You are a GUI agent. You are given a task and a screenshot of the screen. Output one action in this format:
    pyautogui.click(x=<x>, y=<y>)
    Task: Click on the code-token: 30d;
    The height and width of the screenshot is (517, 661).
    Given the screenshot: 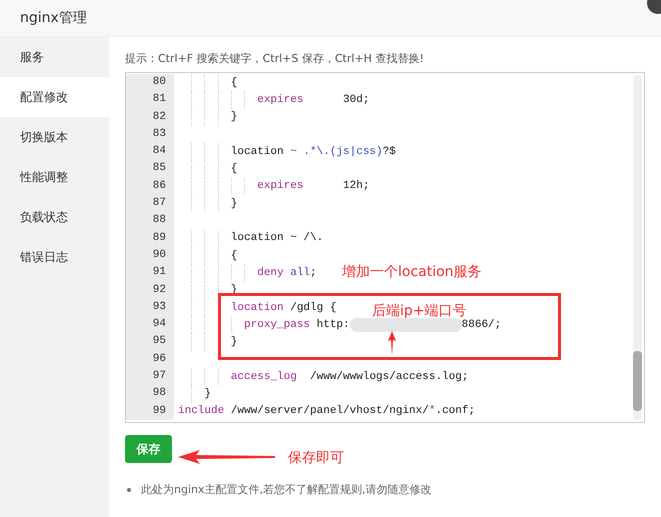 What is the action you would take?
    pyautogui.click(x=356, y=100)
    